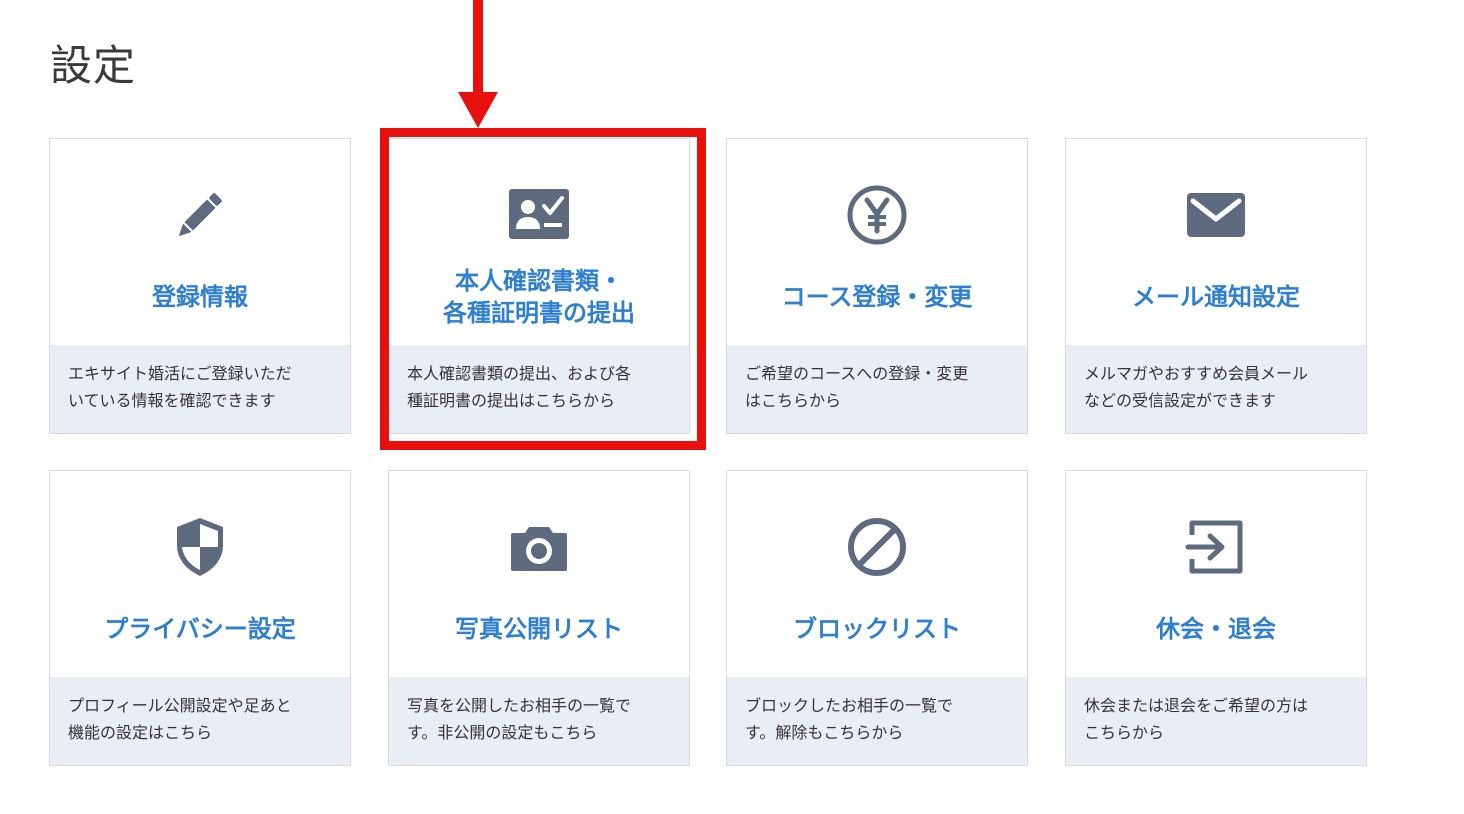  Describe the element at coordinates (1216, 629) in the screenshot. I see `card-title: 休会・退会` at that location.